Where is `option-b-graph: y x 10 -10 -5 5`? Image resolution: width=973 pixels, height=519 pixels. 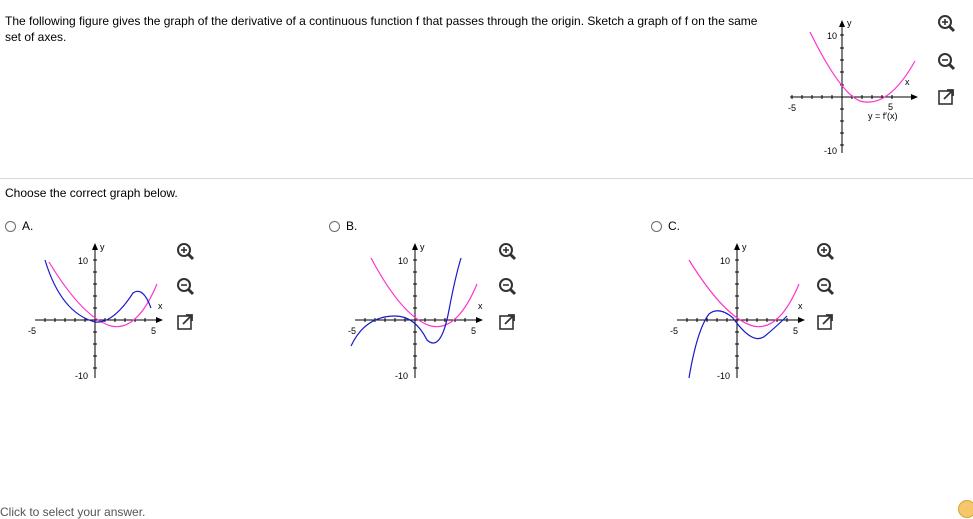 option-b-graph: y x 10 -10 -5 5 is located at coordinates (415, 311).